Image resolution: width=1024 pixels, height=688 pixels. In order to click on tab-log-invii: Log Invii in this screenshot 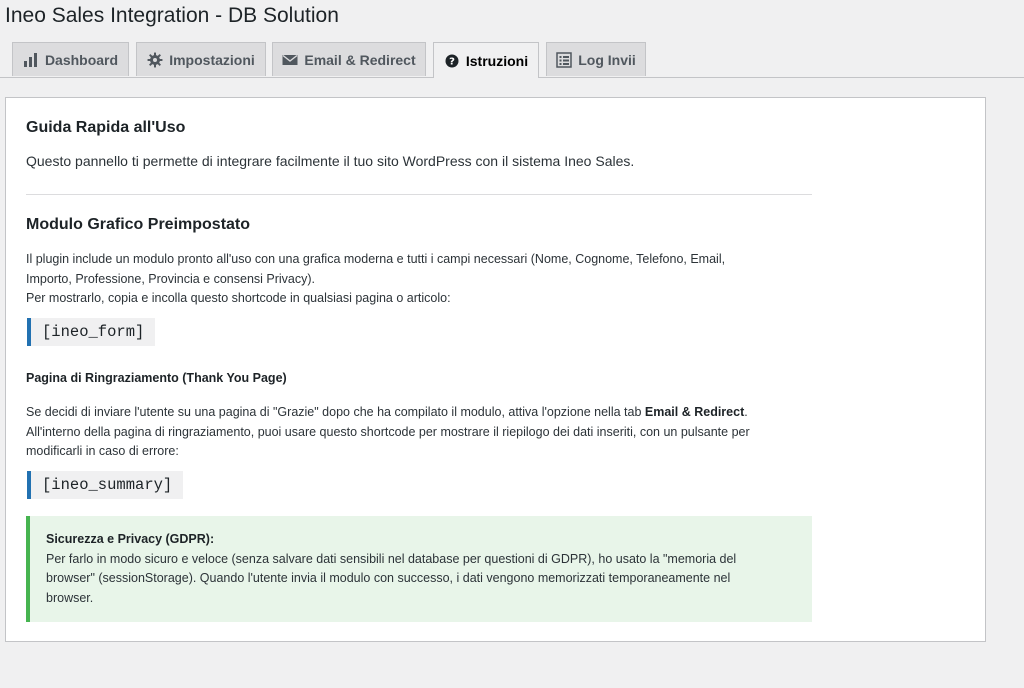, I will do `click(596, 59)`.